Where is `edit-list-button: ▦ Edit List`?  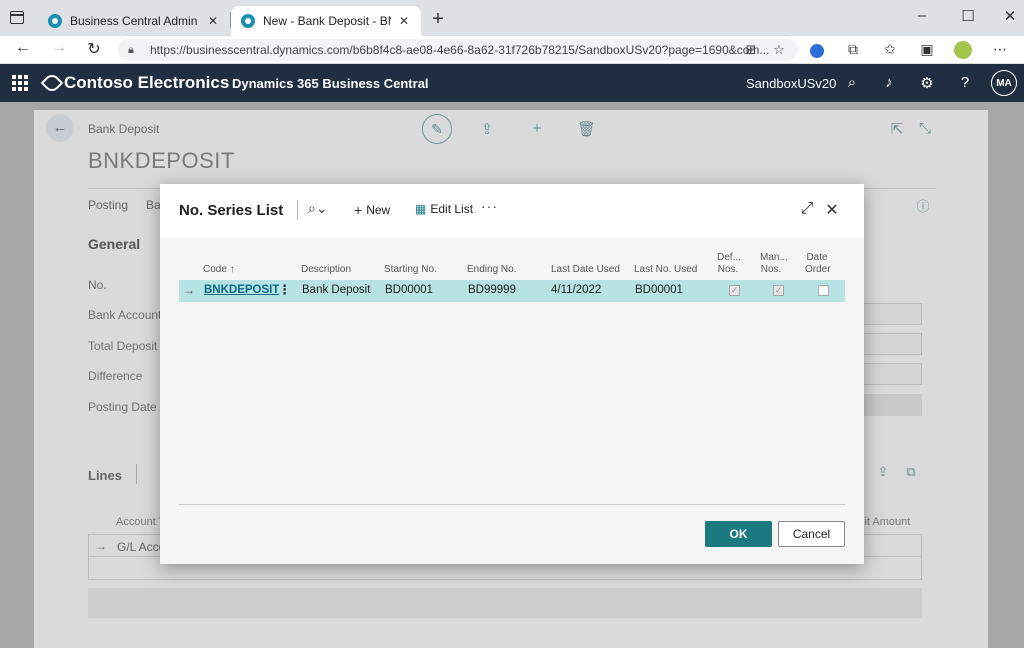
edit-list-button: ▦ Edit List is located at coordinates (444, 209).